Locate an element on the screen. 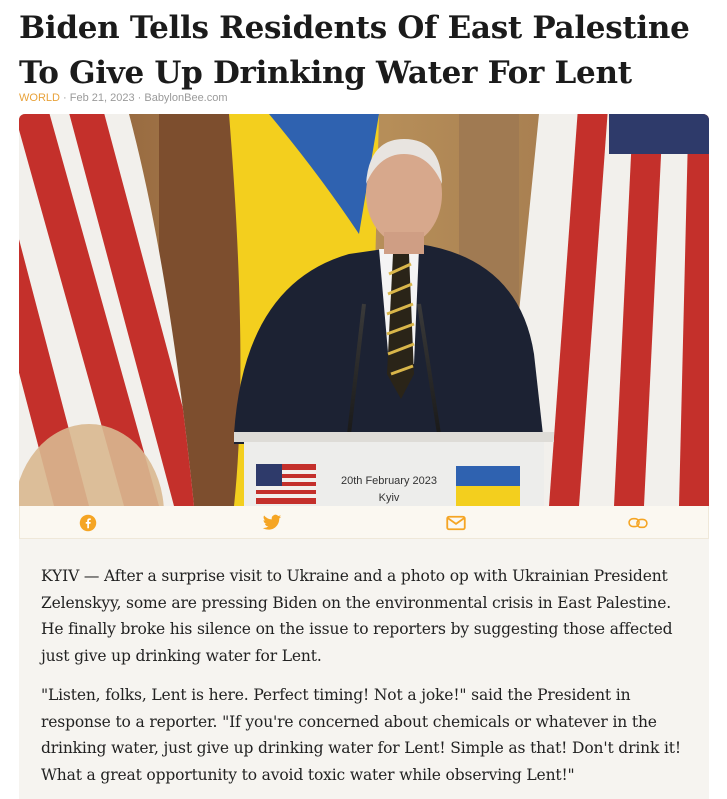  facebook-share-button is located at coordinates (88, 523).